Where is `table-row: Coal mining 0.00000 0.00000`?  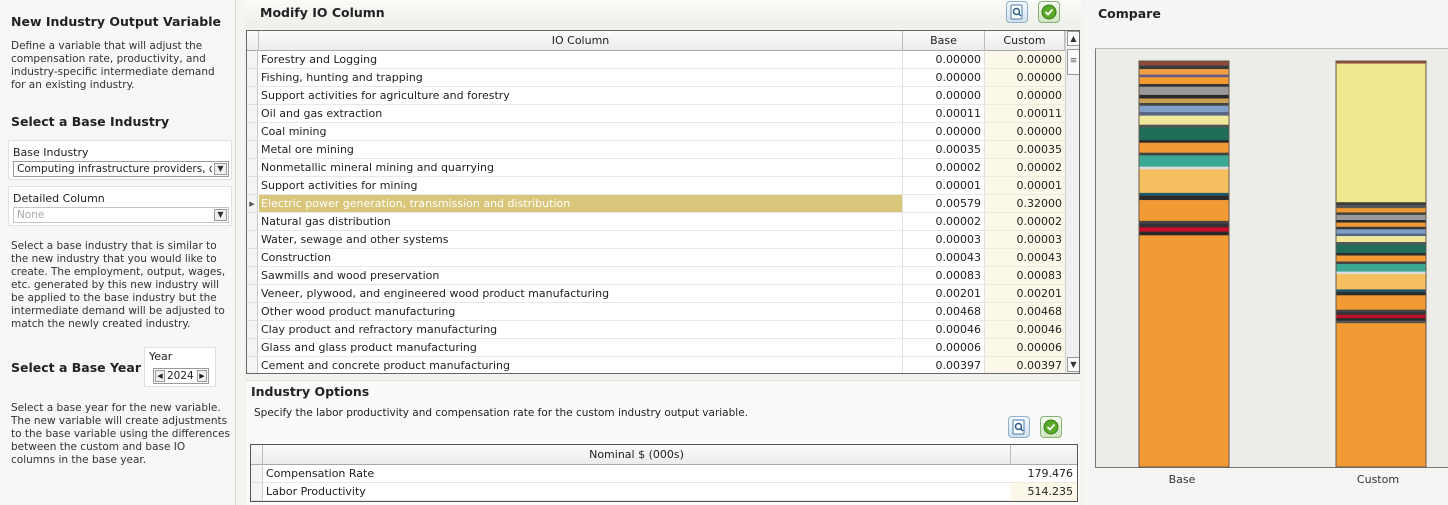 table-row: Coal mining 0.00000 0.00000 is located at coordinates (657, 132).